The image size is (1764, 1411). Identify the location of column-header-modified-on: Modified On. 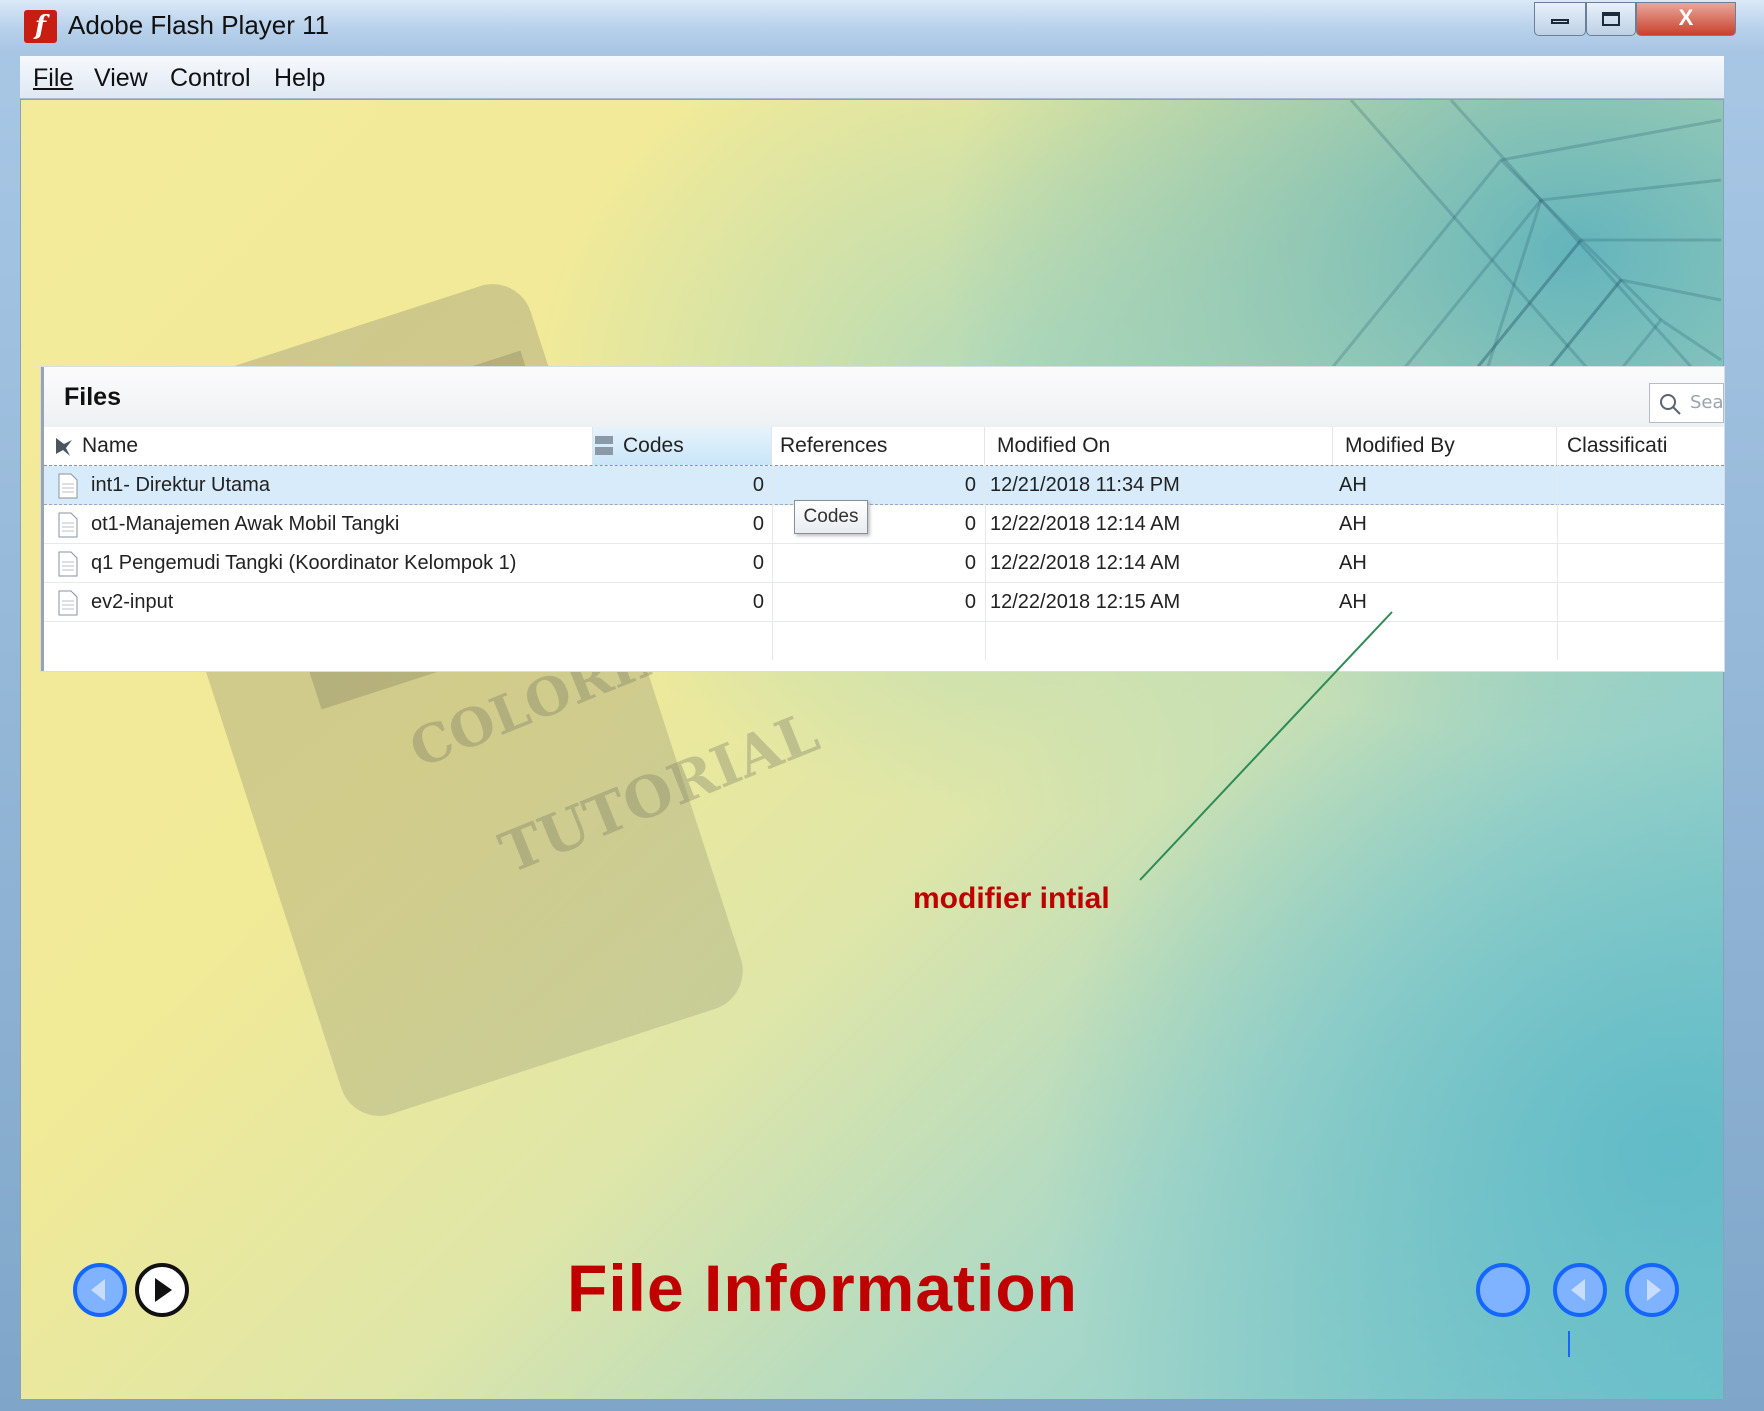
(1159, 446).